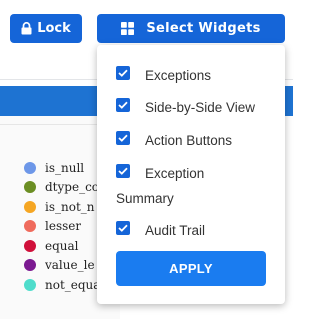  What do you see at coordinates (70, 265) in the screenshot?
I see `legend-label: value_le` at bounding box center [70, 265].